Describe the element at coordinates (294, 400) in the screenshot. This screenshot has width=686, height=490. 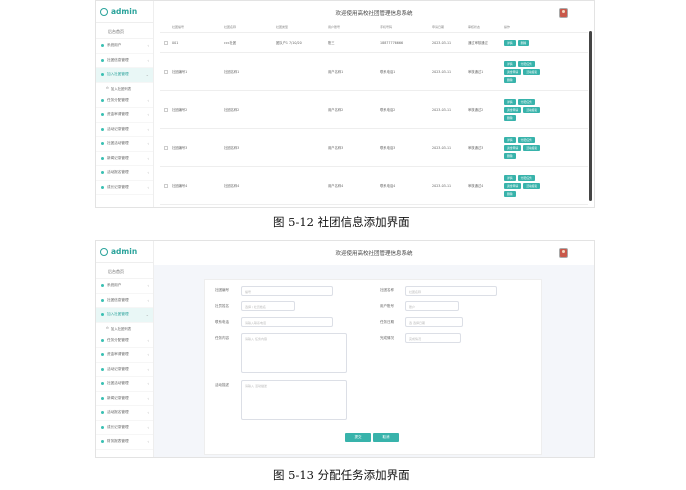
I see `activity-desc-textarea: 请输入 活动描述` at that location.